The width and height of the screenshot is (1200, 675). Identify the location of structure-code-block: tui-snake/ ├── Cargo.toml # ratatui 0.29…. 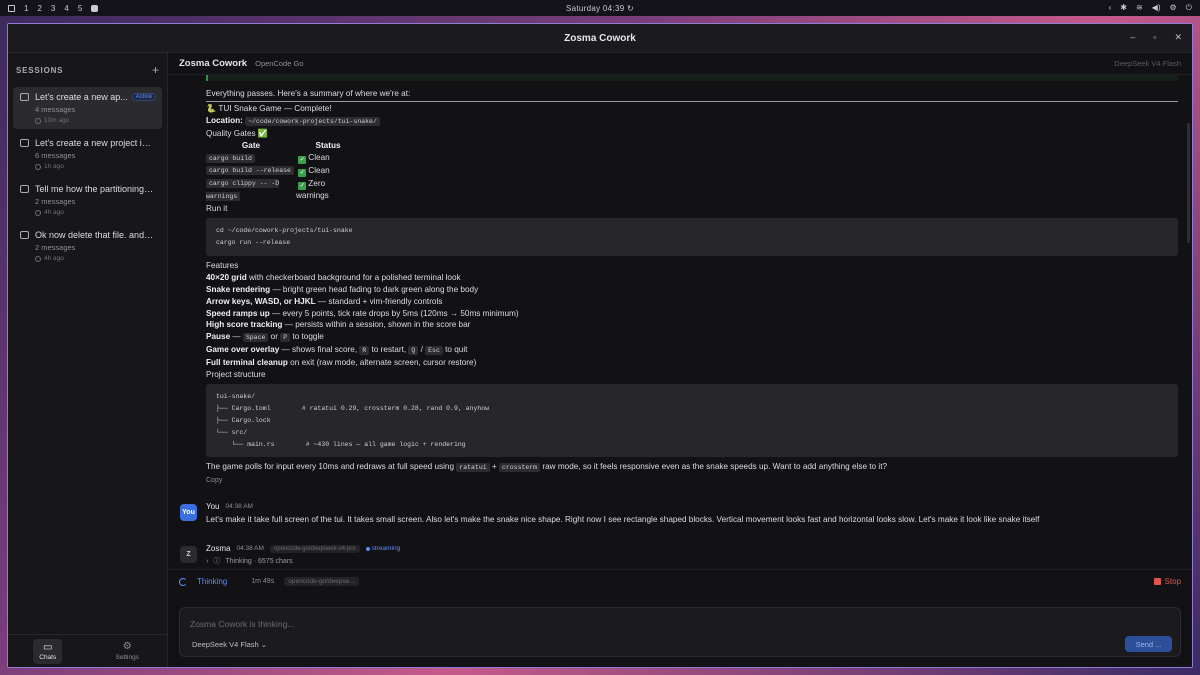
(692, 420).